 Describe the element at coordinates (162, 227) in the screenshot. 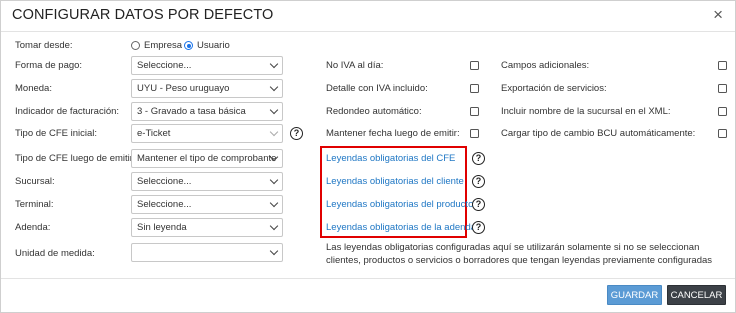

I see `adenda-value: Sin leyenda` at that location.